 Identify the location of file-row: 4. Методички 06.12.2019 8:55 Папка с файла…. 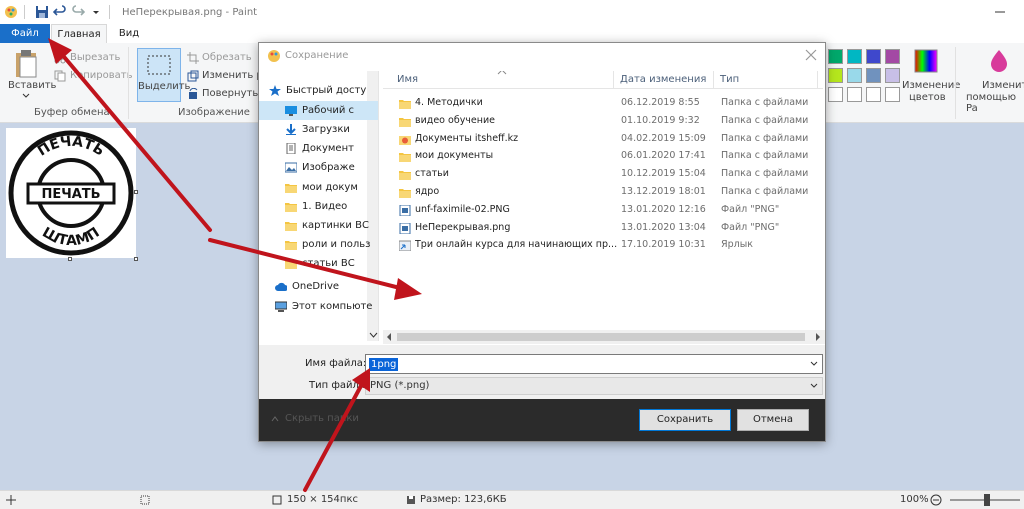
(603, 103).